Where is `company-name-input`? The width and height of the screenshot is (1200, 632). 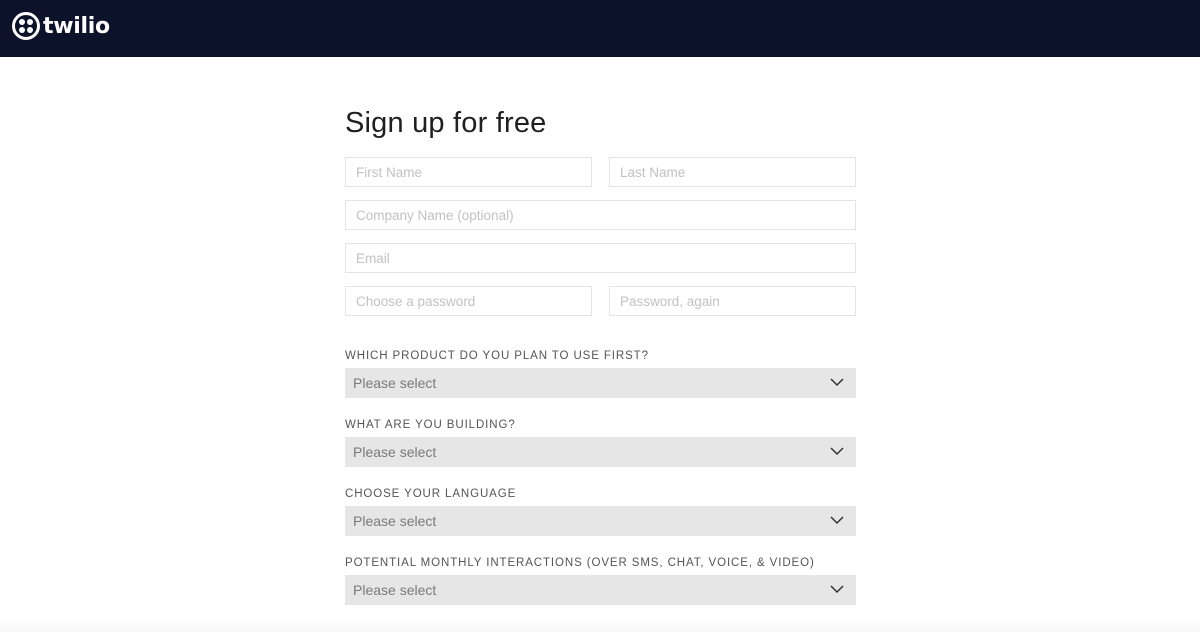 company-name-input is located at coordinates (600, 215).